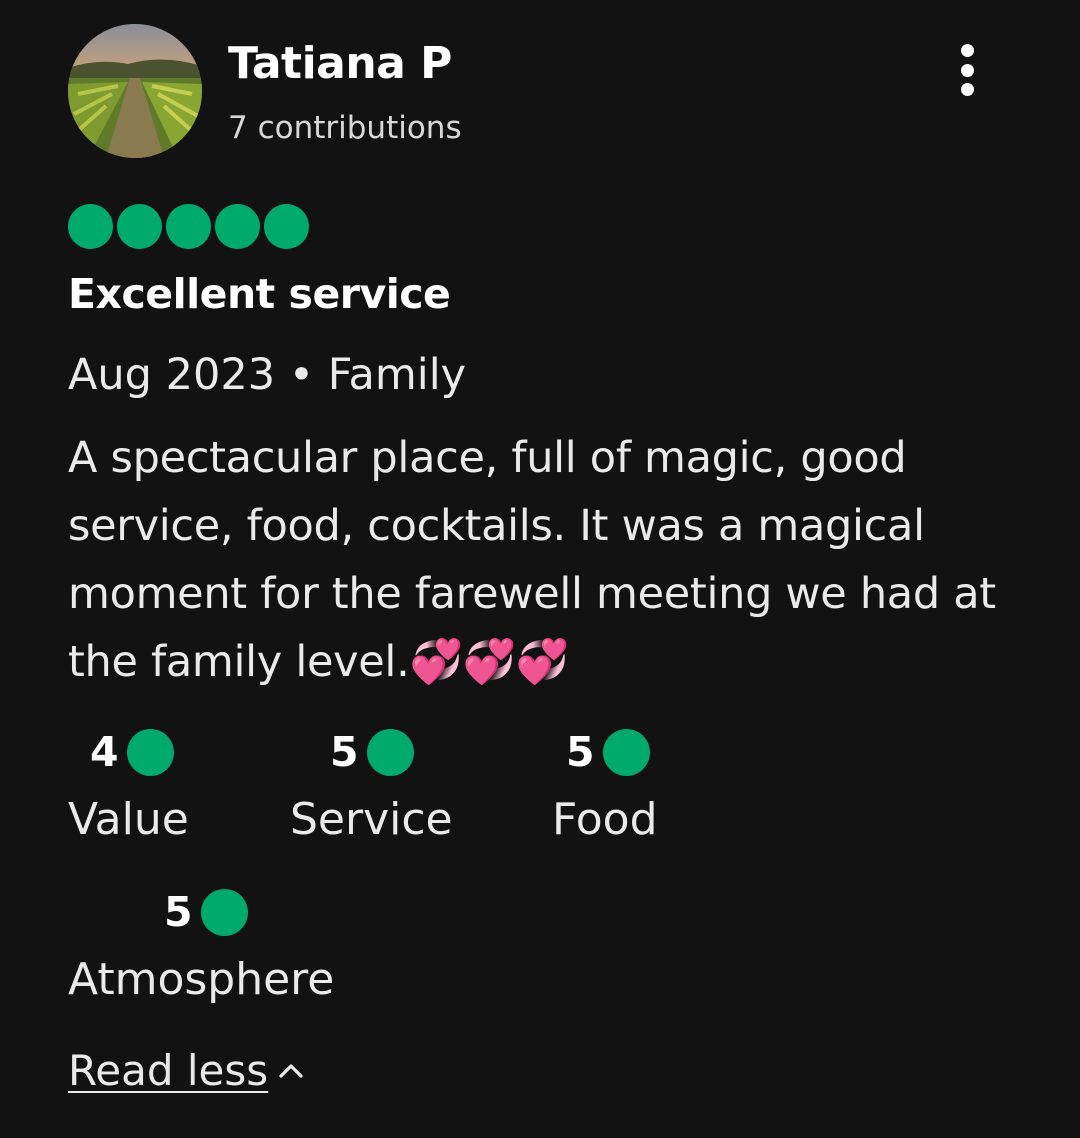 The height and width of the screenshot is (1138, 1080). What do you see at coordinates (967, 50) in the screenshot?
I see `more-vertical-icon` at bounding box center [967, 50].